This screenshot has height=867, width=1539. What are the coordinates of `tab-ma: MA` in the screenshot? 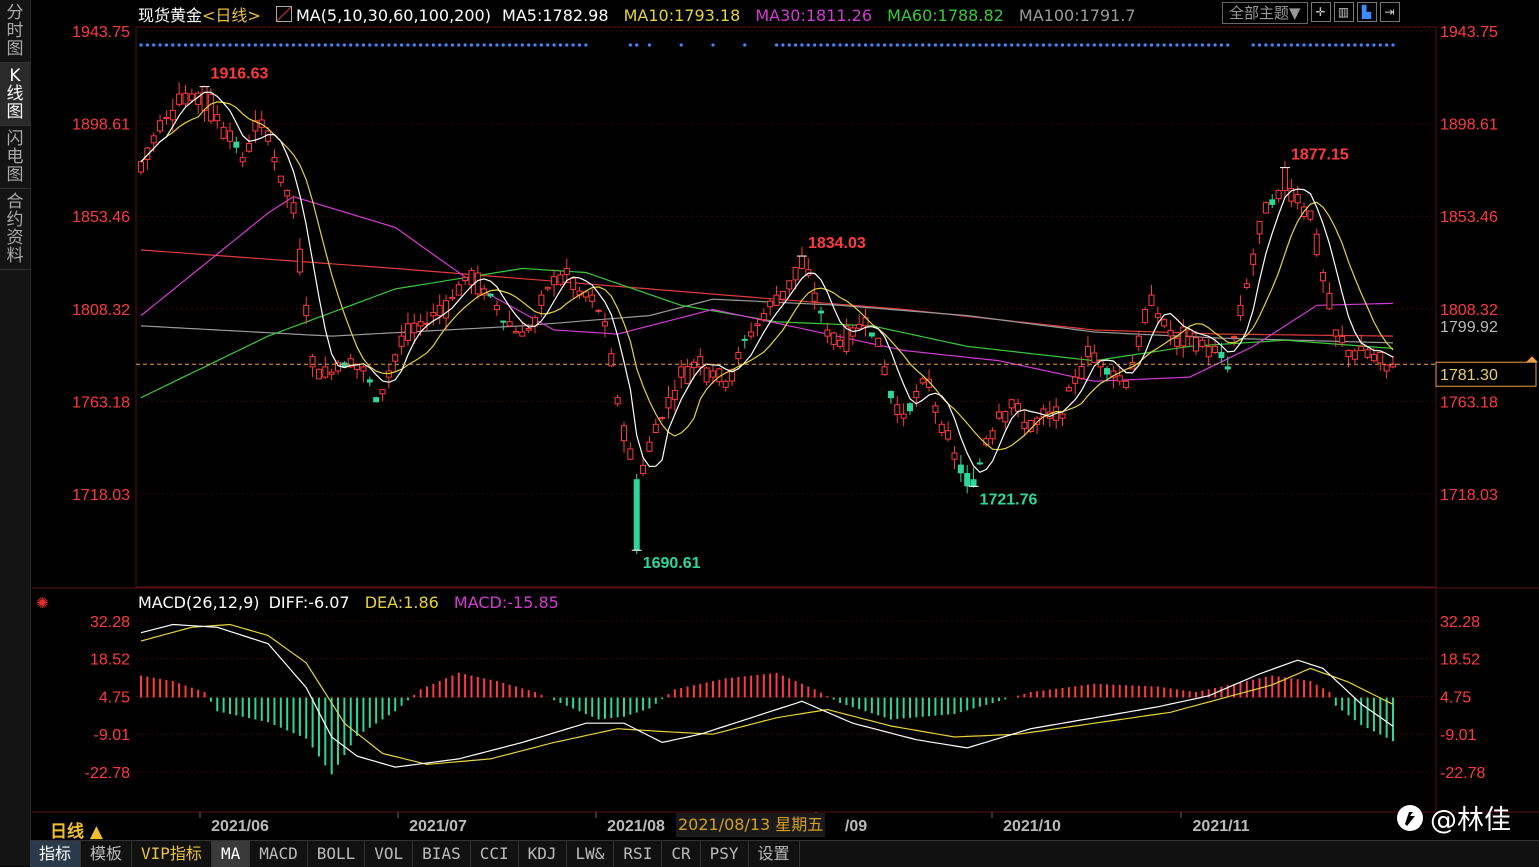 It's located at (231, 854).